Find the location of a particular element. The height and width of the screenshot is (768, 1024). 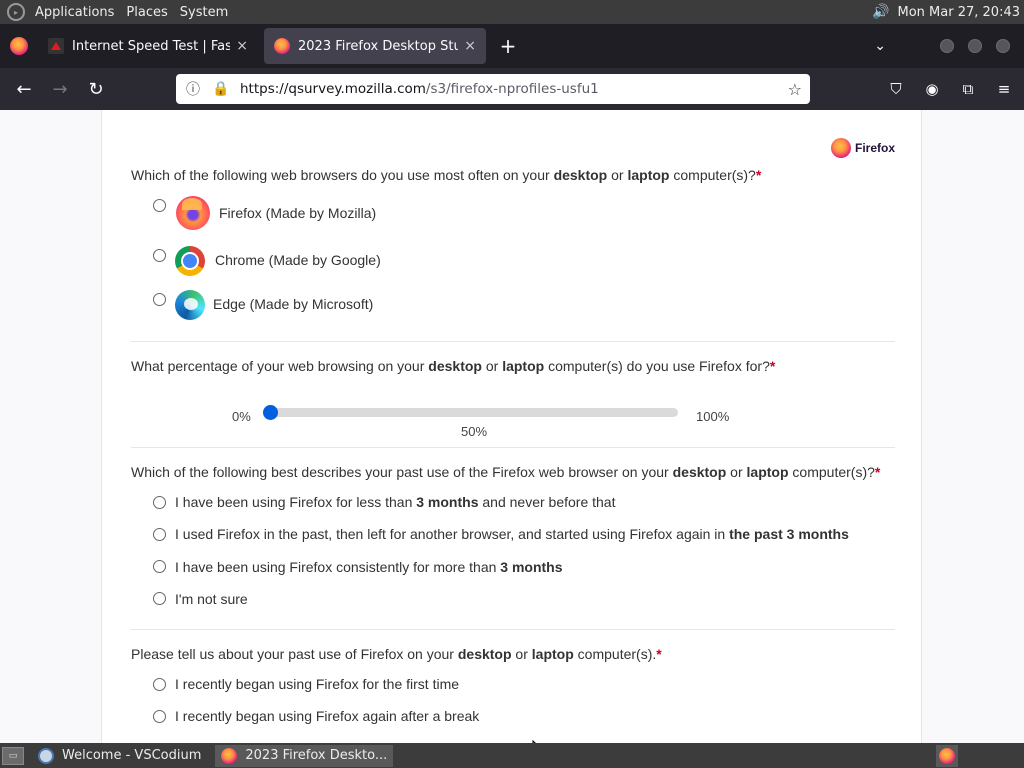

url-path: /s3/firefox-nprofiles-usfu1 is located at coordinates (512, 89).